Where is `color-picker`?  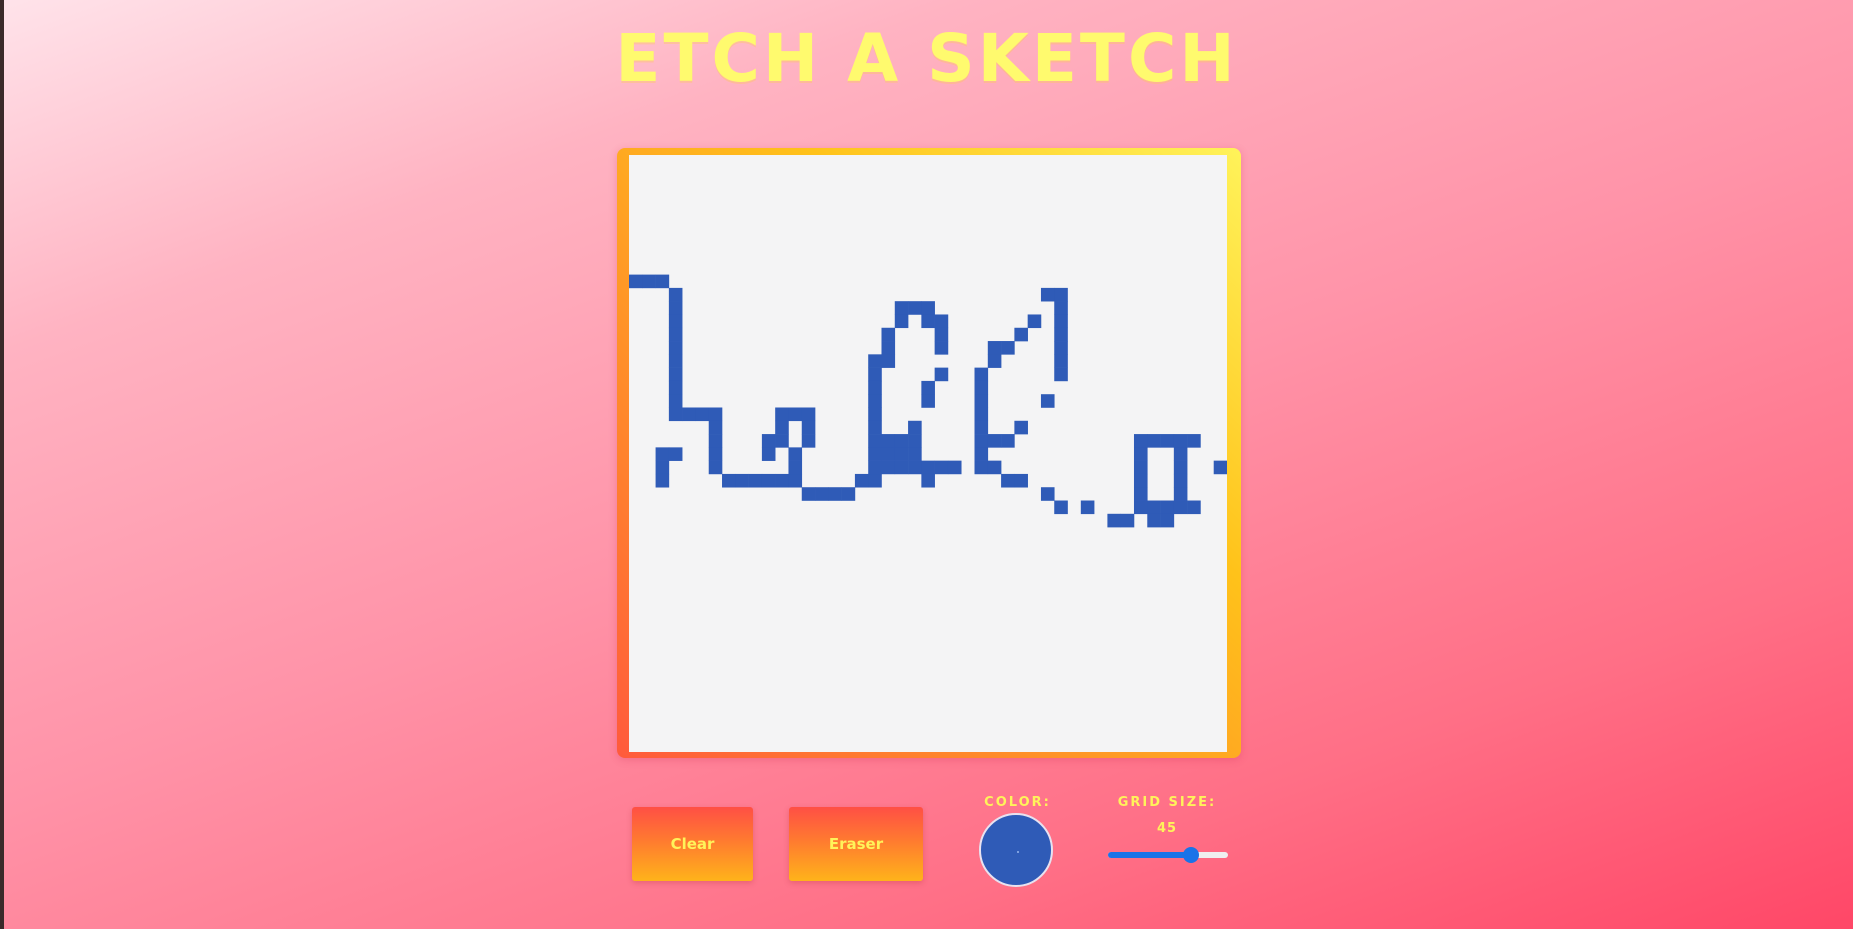
color-picker is located at coordinates (1016, 850).